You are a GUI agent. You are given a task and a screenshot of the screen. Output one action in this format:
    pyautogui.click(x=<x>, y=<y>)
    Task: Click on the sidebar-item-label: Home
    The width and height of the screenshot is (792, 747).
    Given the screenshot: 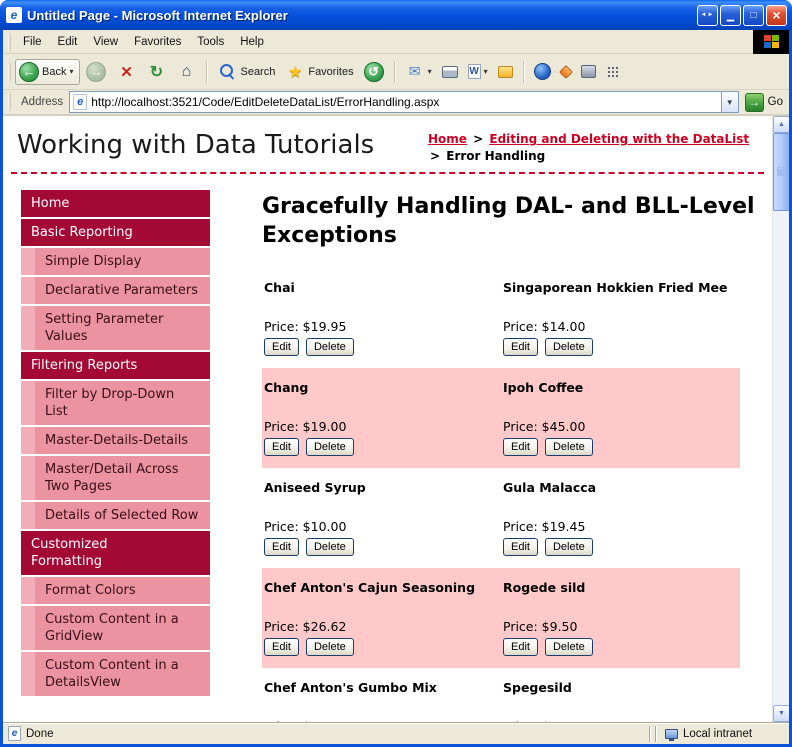 What is the action you would take?
    pyautogui.click(x=115, y=203)
    